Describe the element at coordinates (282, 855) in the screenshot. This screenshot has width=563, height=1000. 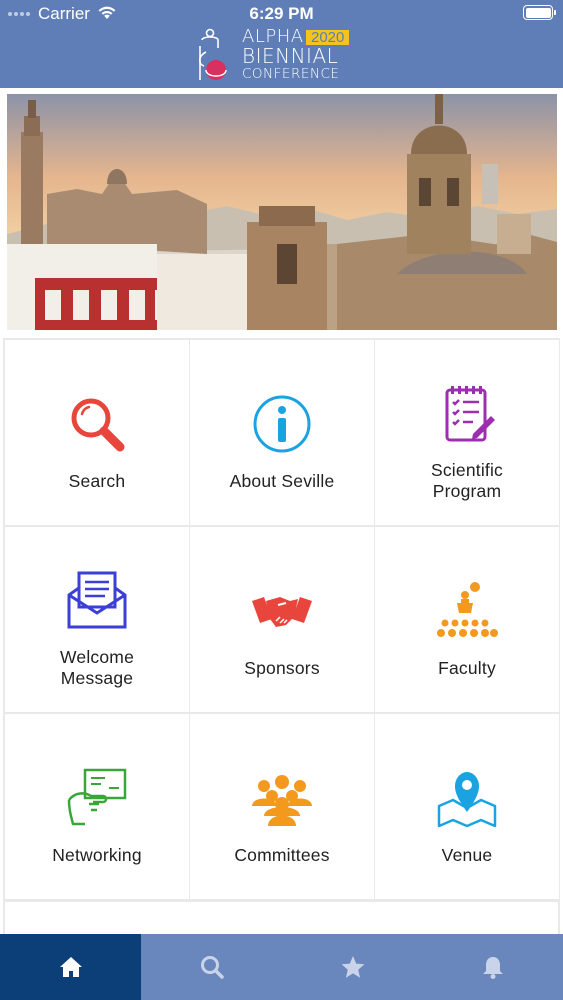
I see `menu-label-committees: Committees` at that location.